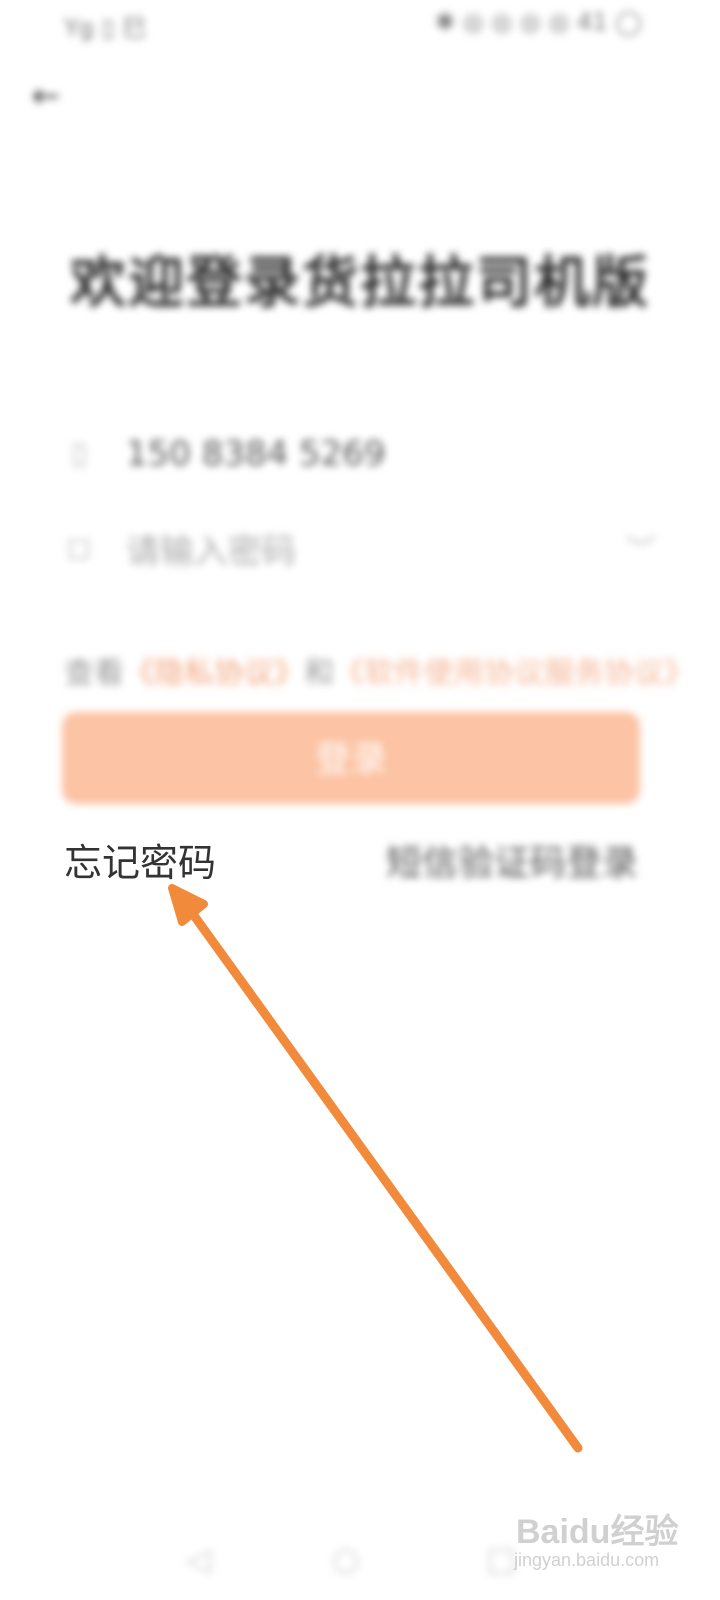 The image size is (720, 1600). What do you see at coordinates (214, 673) in the screenshot?
I see `privacy-link: 《隐私协议》` at bounding box center [214, 673].